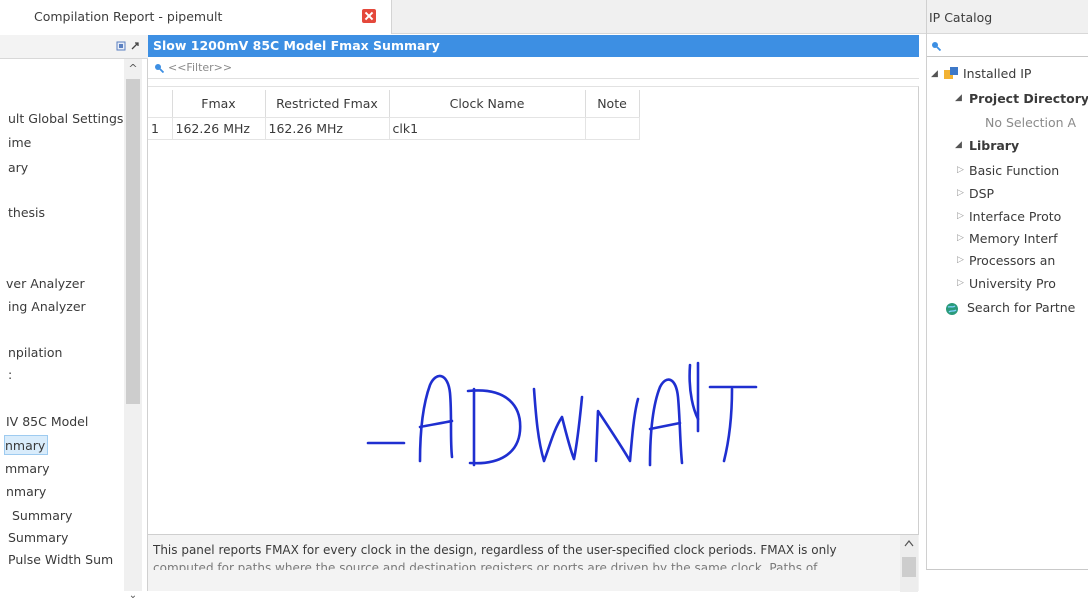 Image resolution: width=1088 pixels, height=603 pixels. What do you see at coordinates (1012, 261) in the screenshot?
I see `tree-item-library-child: Processors an` at bounding box center [1012, 261].